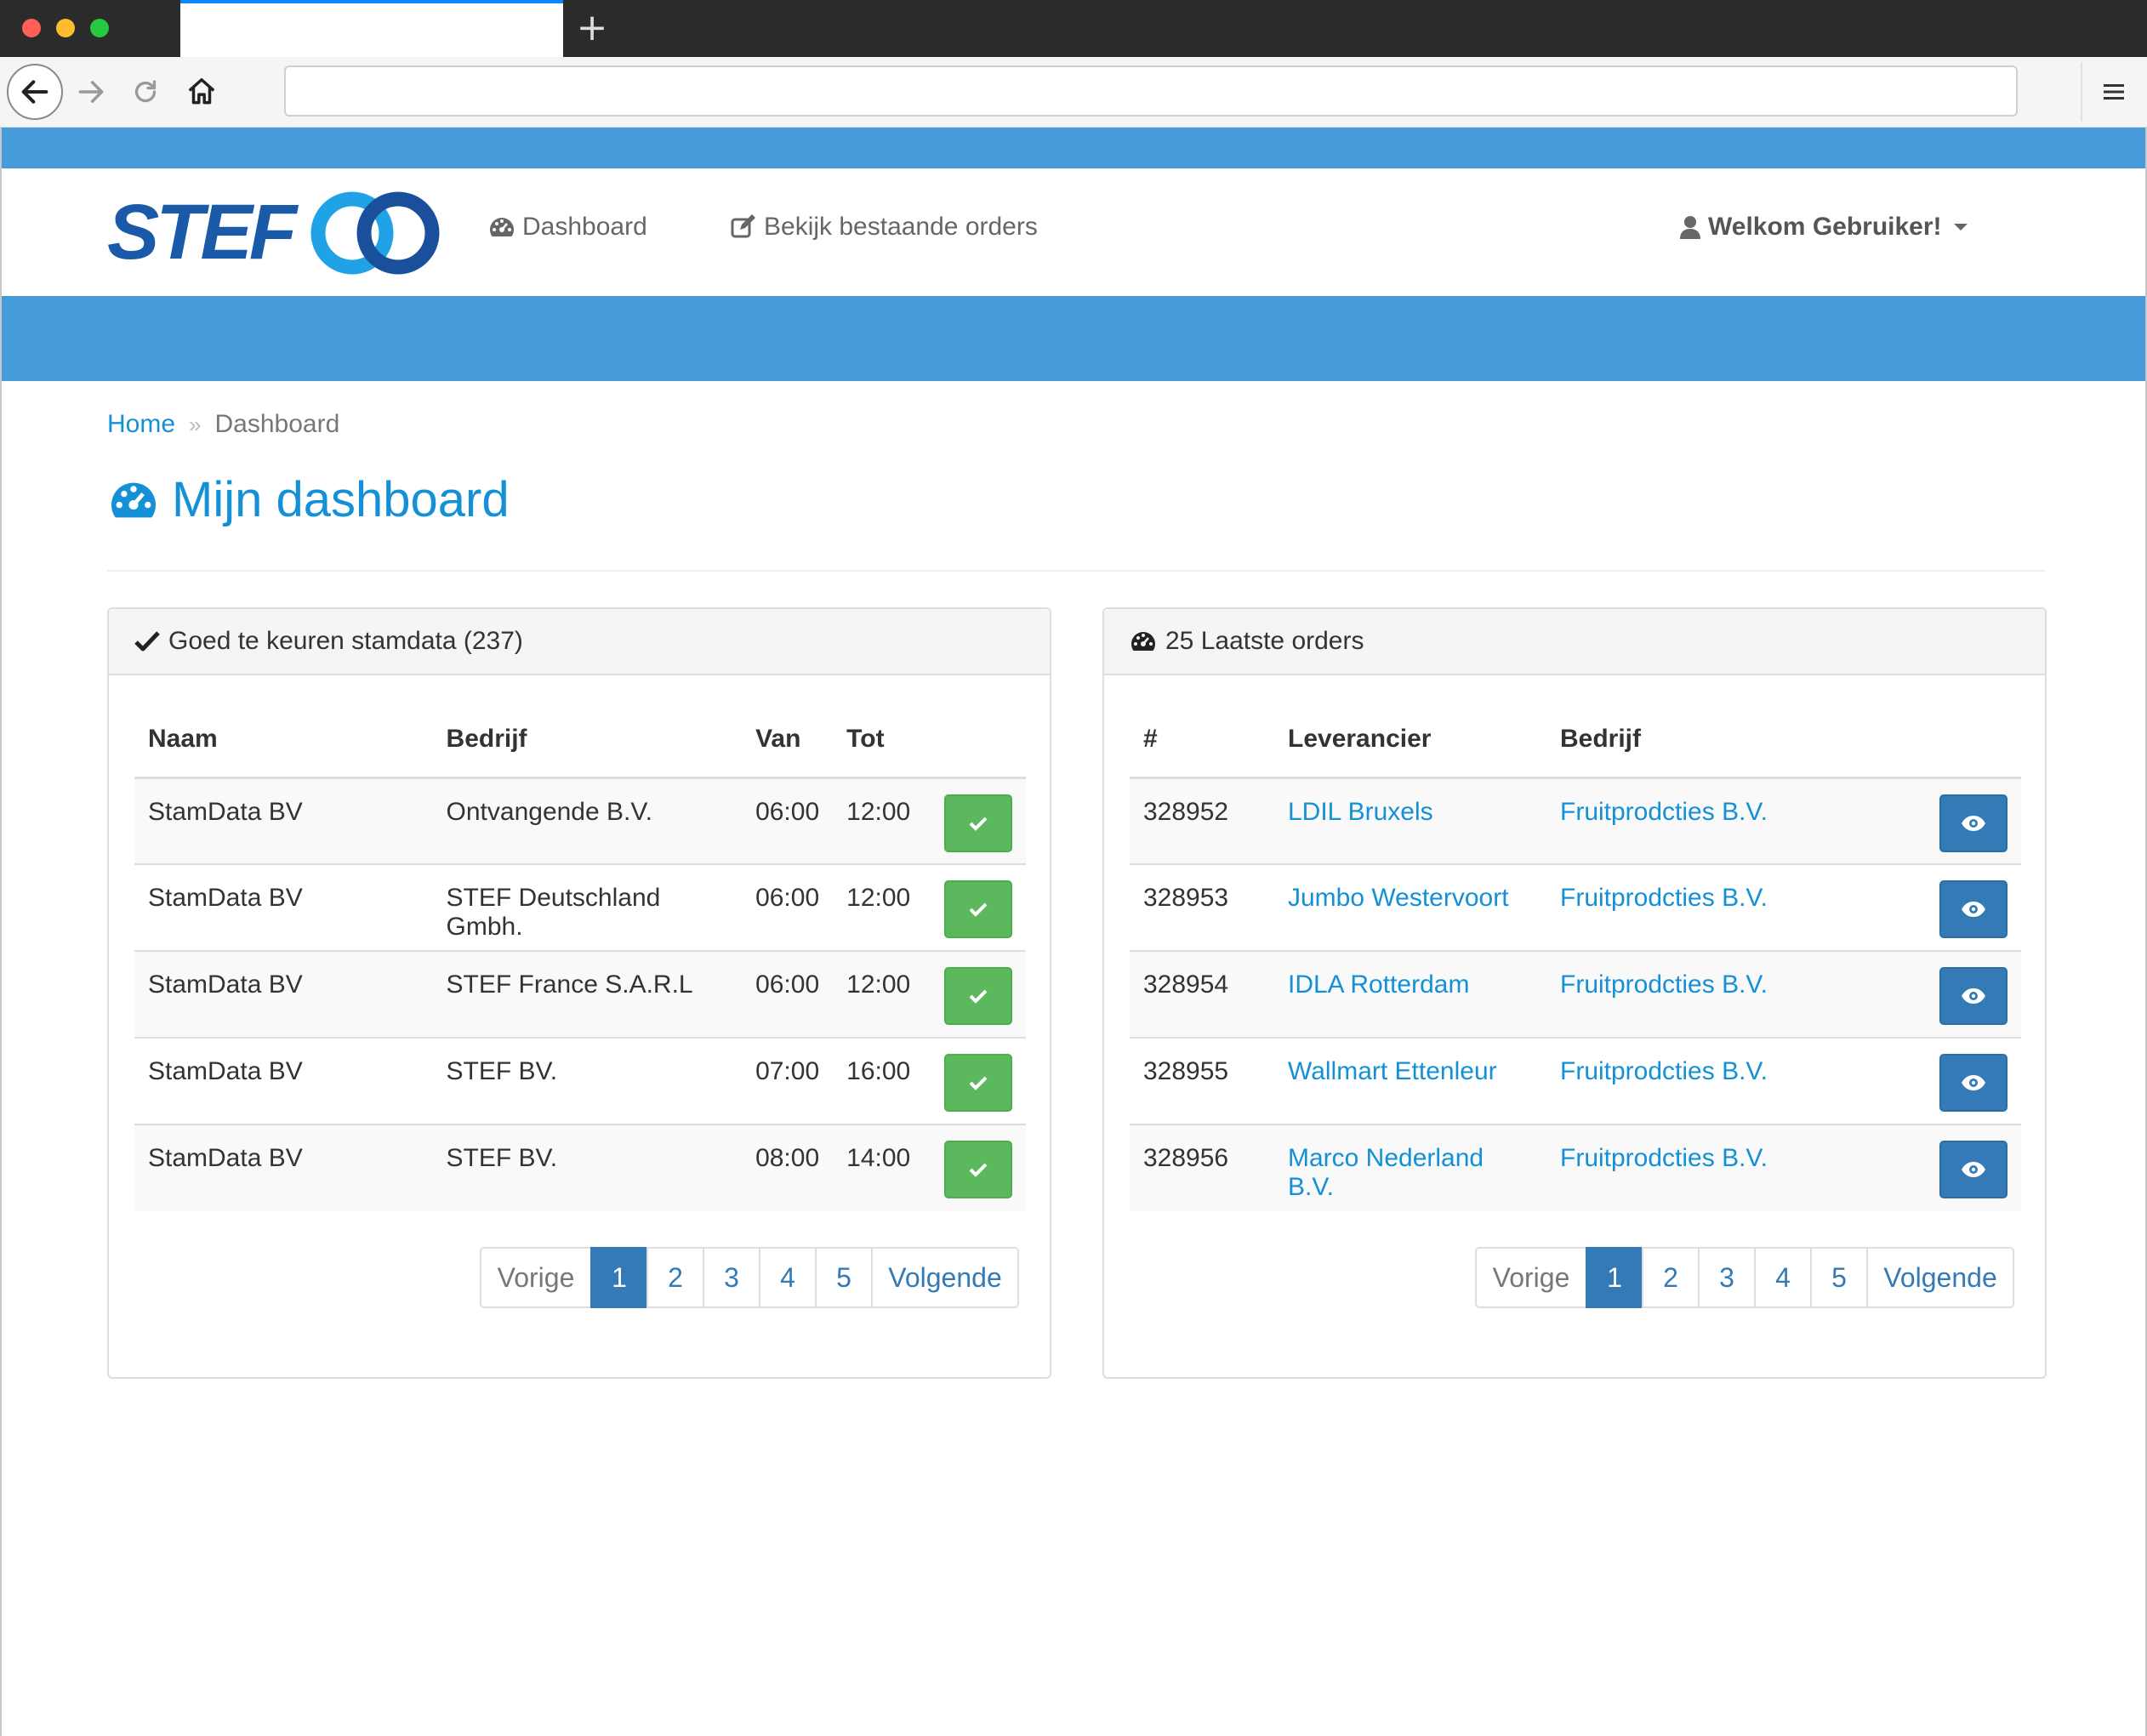  Describe the element at coordinates (580, 642) in the screenshot. I see `stamdata-panel-header: Goed te keuren stamdata (237)` at that location.